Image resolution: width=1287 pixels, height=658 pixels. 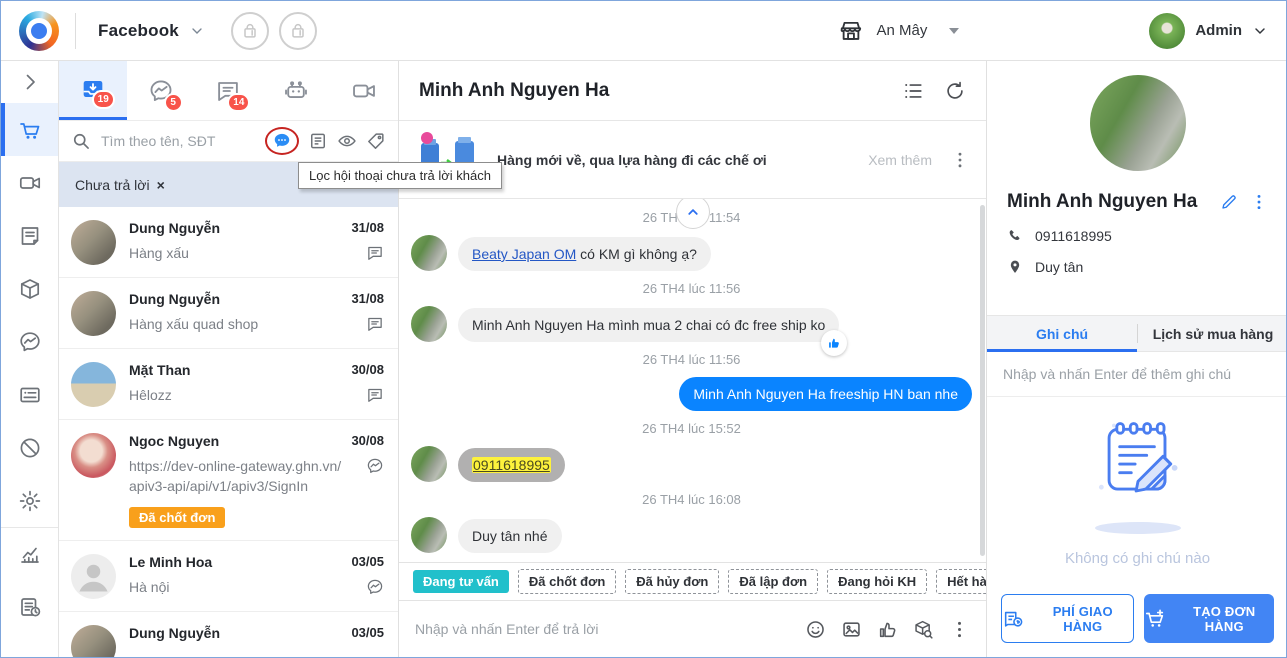 What do you see at coordinates (1082, 618) in the screenshot?
I see `shipping-fee-label: PHÍ GIAO HÀNG` at bounding box center [1082, 618].